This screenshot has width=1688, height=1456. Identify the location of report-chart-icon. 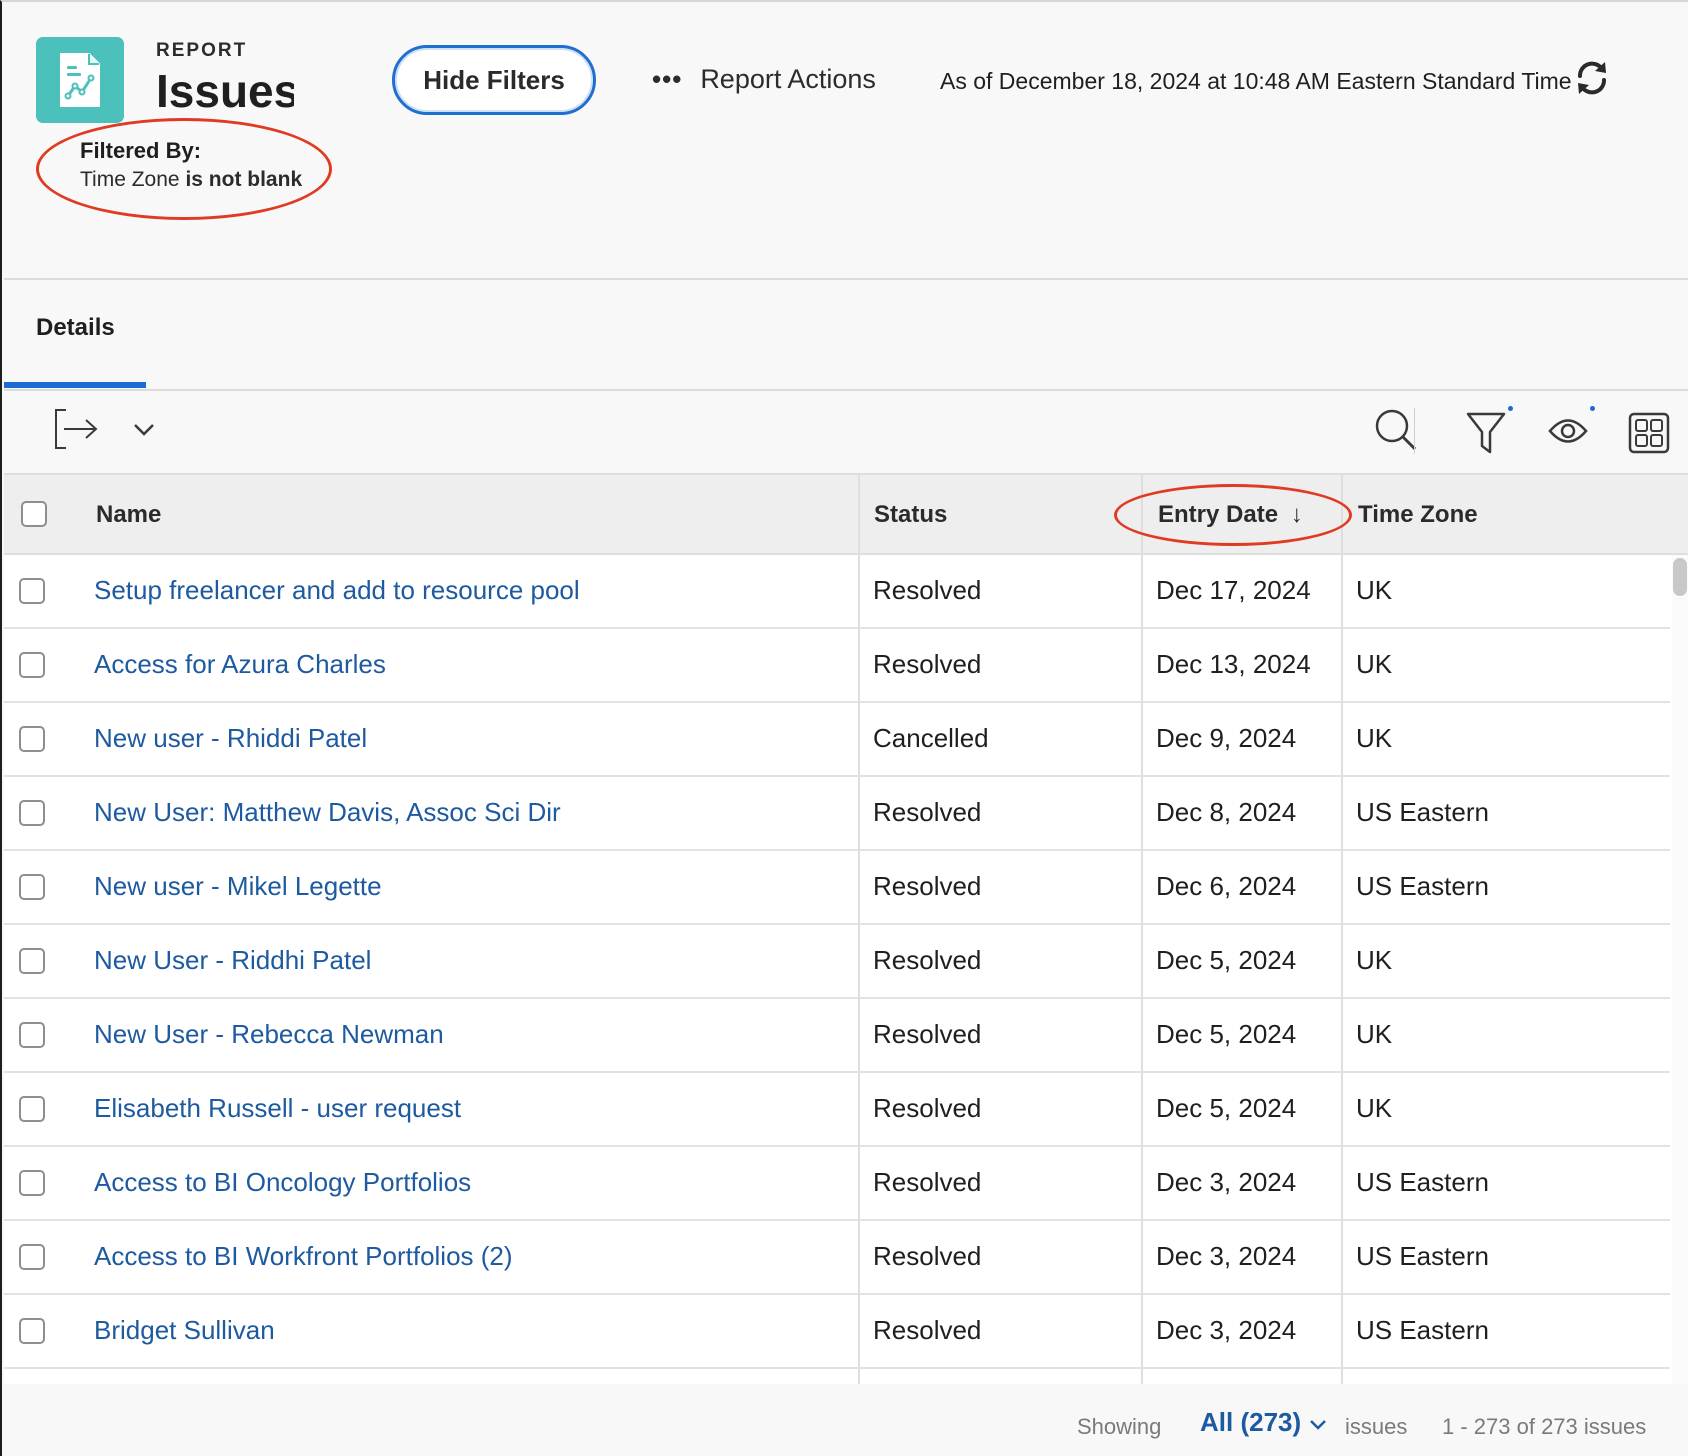
(80, 80).